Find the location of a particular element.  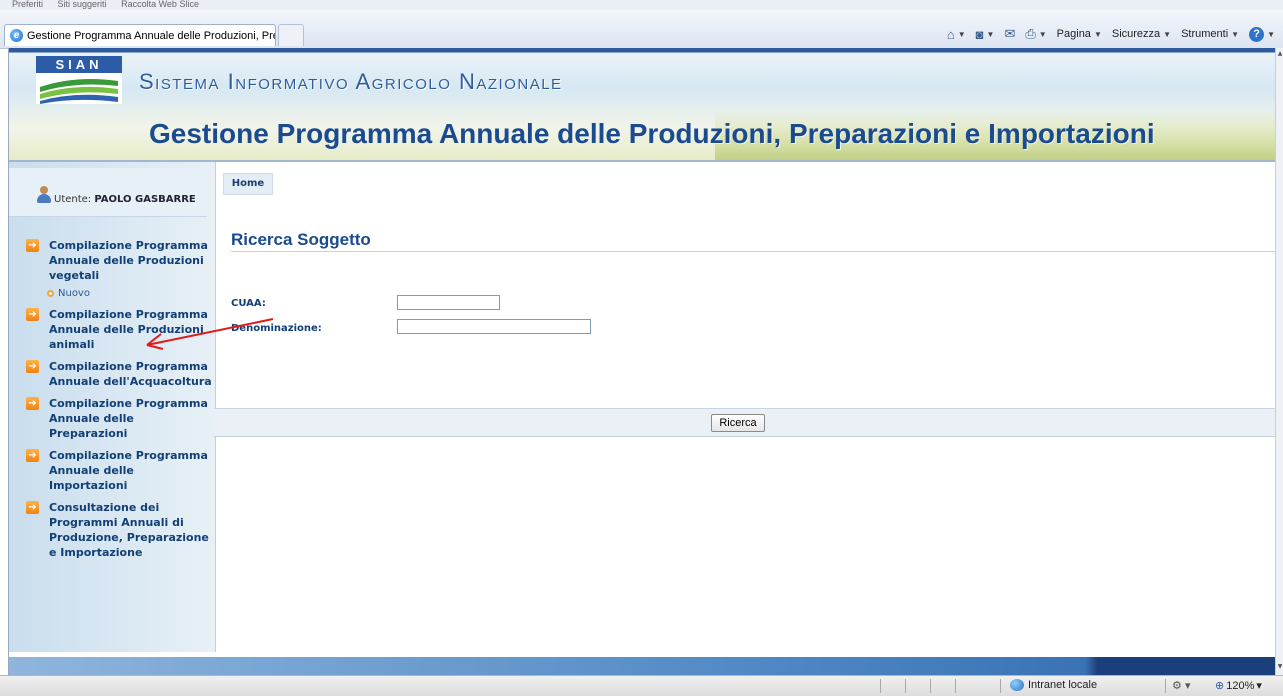

print-button: ⎙ ▼ is located at coordinates (1035, 34).